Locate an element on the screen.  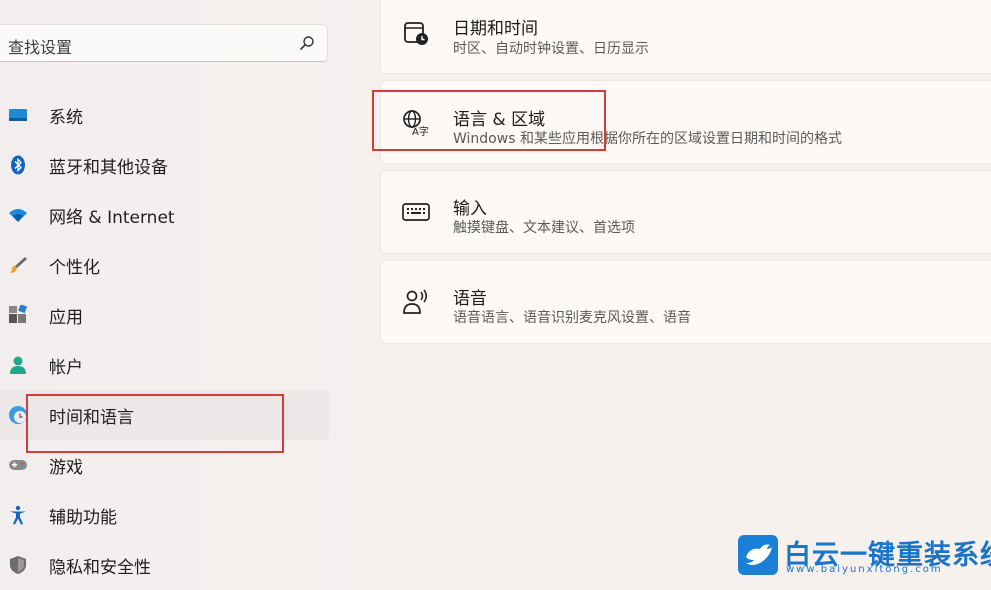
sidebar-item-bluetooth: 蓝牙和其他设备 is located at coordinates (165, 165).